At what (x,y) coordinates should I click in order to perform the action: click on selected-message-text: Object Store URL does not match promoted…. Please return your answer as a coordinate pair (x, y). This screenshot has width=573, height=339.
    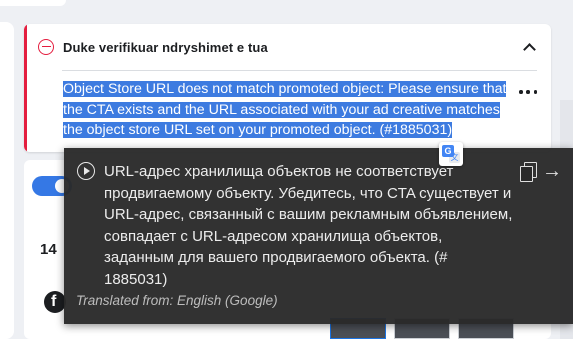
    Looking at the image, I should click on (285, 109).